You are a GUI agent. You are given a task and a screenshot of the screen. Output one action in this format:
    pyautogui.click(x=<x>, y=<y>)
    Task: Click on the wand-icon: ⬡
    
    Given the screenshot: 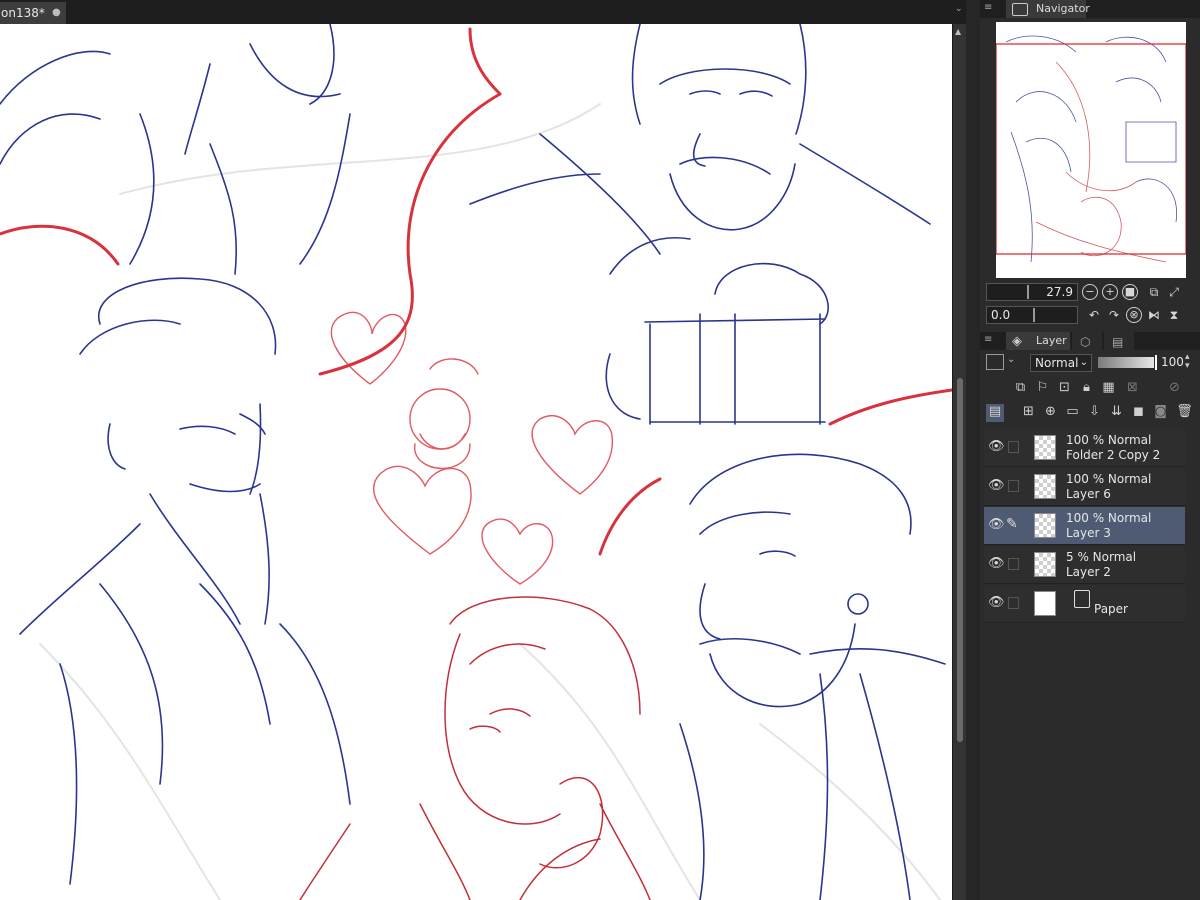 What is the action you would take?
    pyautogui.click(x=1085, y=342)
    